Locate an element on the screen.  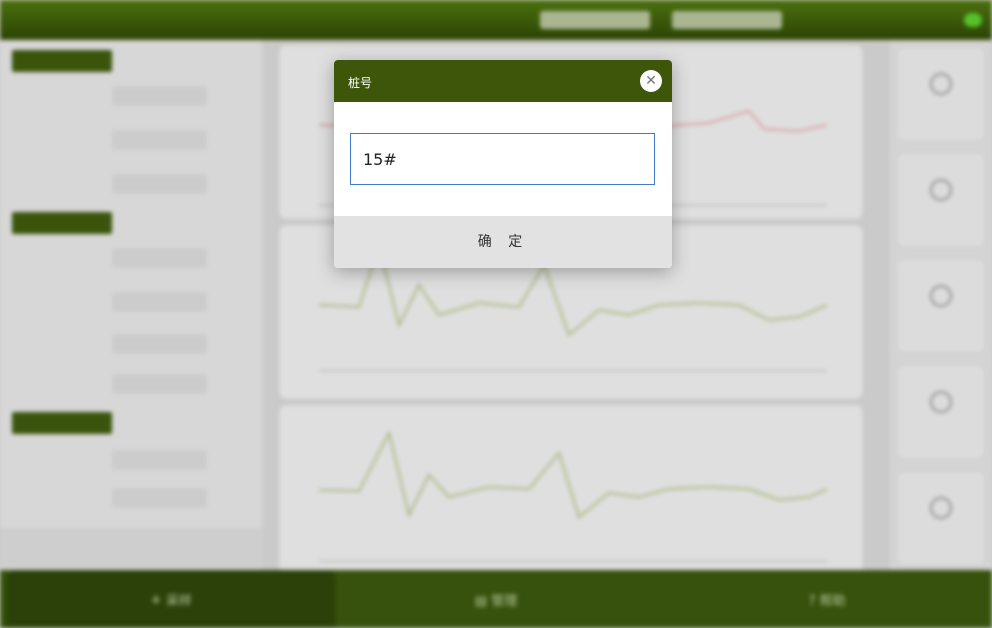
dialog-title: 桩号 is located at coordinates (360, 83).